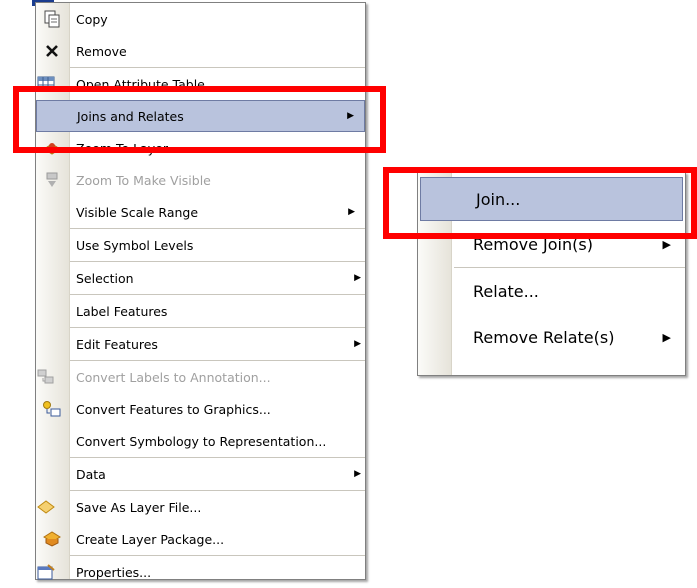 This screenshot has height=588, width=697. I want to click on submenu-item-remove-relates: Remove Relate(s) ▶, so click(551, 337).